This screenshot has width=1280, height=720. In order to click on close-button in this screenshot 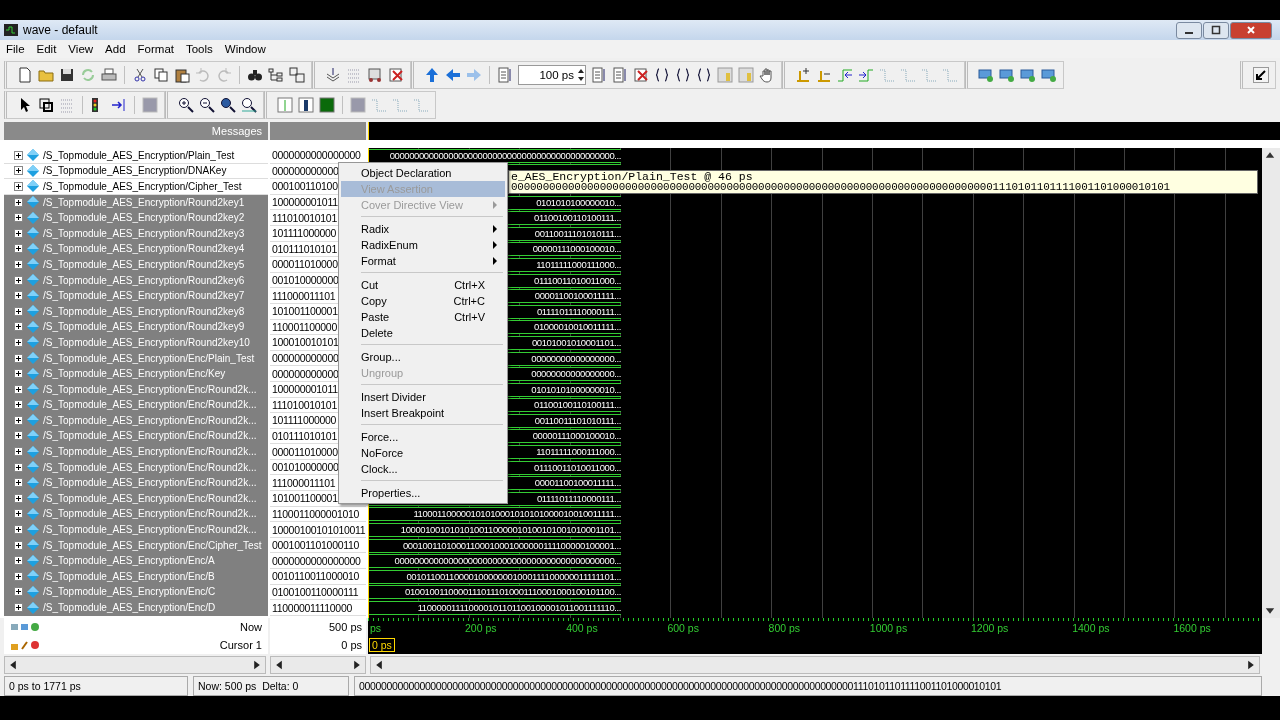, I will do `click(1251, 30)`.